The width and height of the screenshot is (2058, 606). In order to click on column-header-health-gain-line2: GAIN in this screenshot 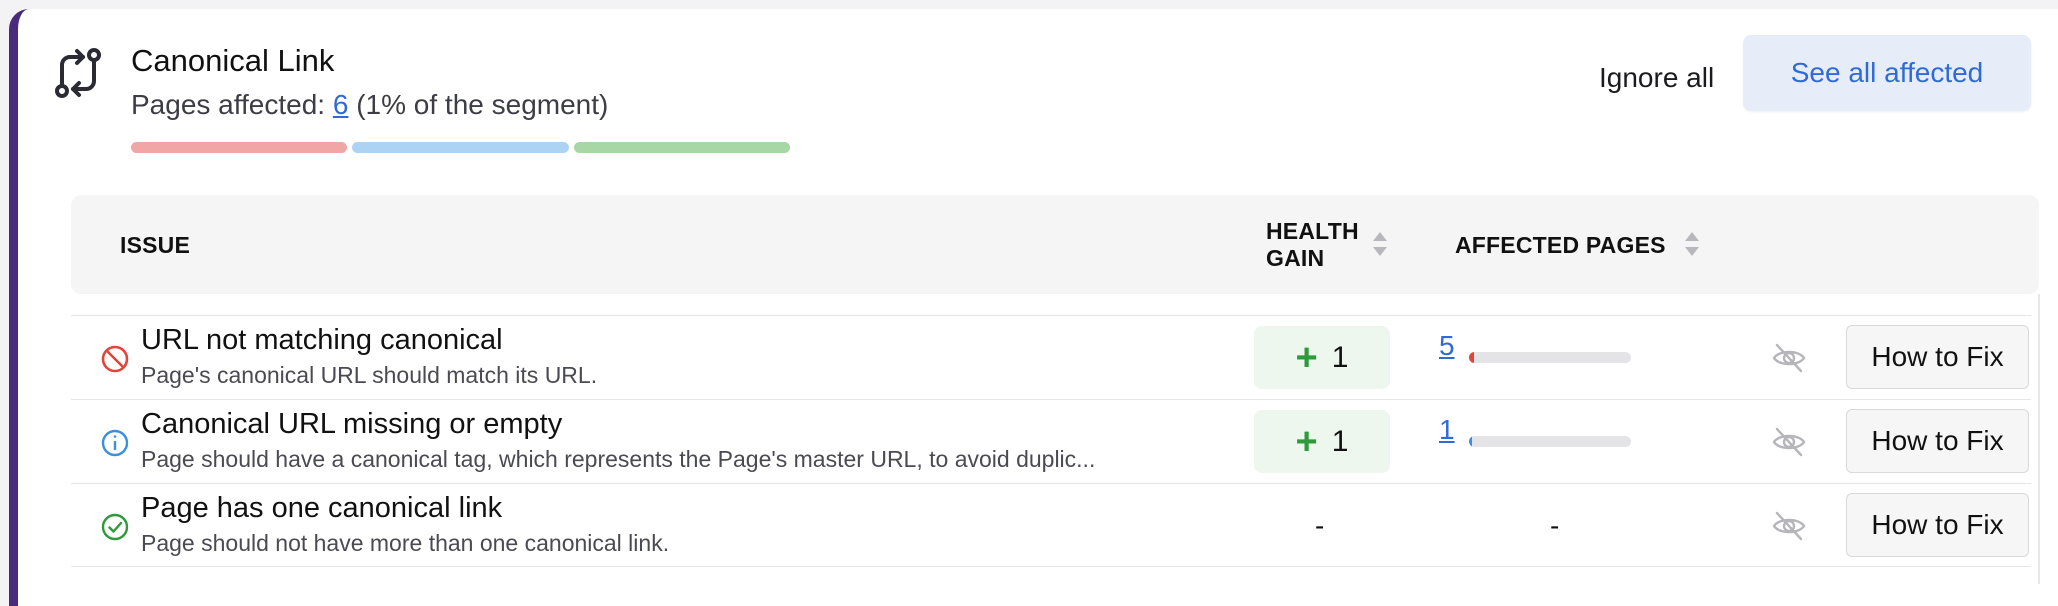, I will do `click(1295, 258)`.